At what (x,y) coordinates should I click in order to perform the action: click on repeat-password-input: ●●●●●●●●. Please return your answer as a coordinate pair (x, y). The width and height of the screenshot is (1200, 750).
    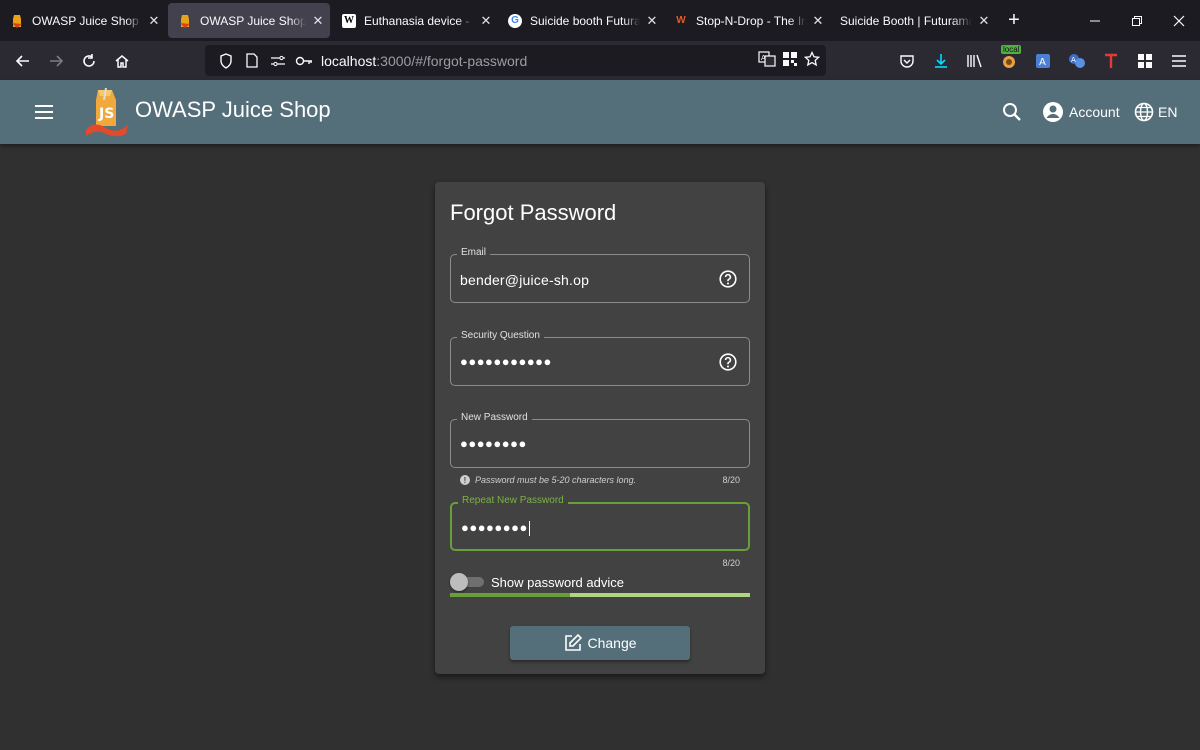
    Looking at the image, I should click on (495, 528).